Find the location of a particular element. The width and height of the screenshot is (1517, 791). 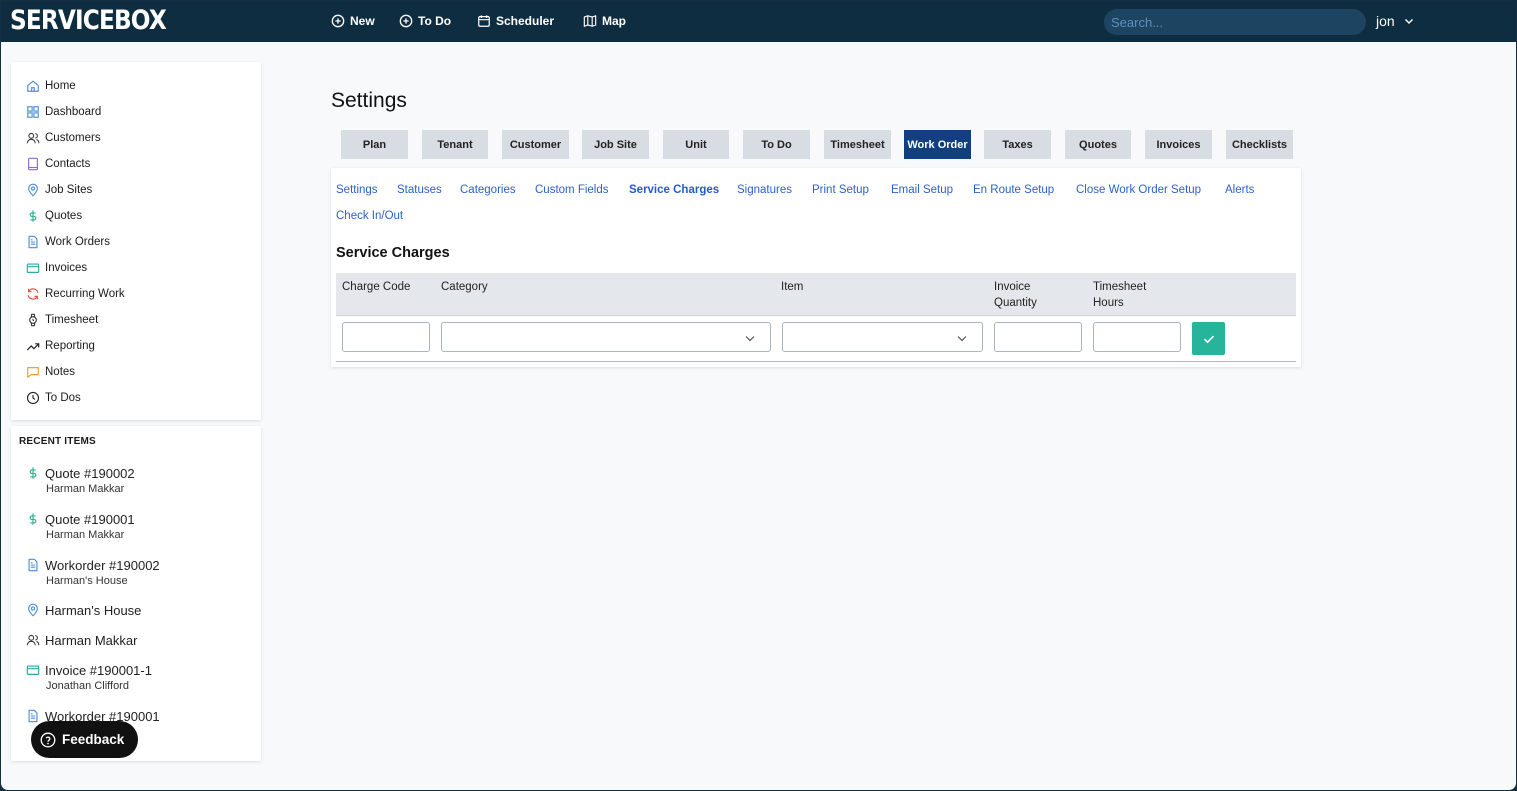

column-timesheet-hours: Timesheet Hours is located at coordinates (1120, 295).